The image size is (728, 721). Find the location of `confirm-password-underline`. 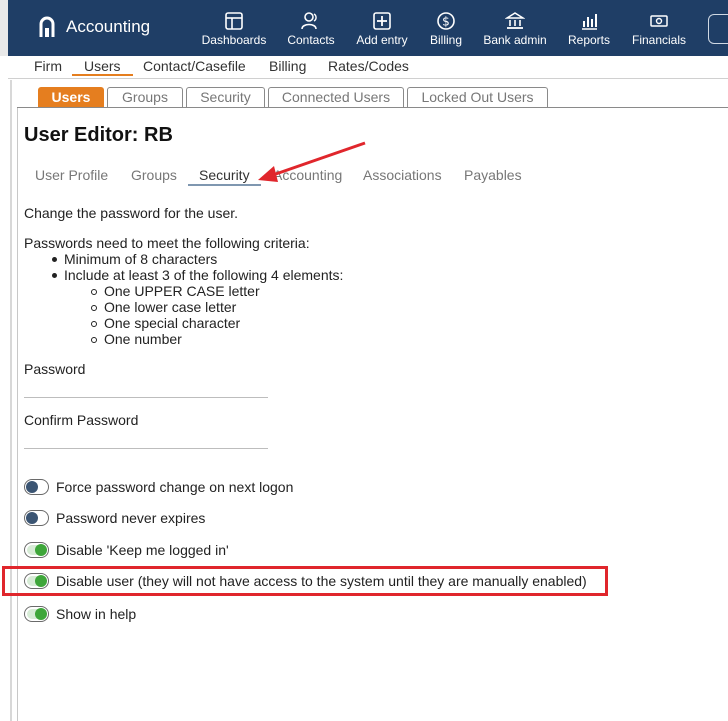

confirm-password-underline is located at coordinates (146, 448).